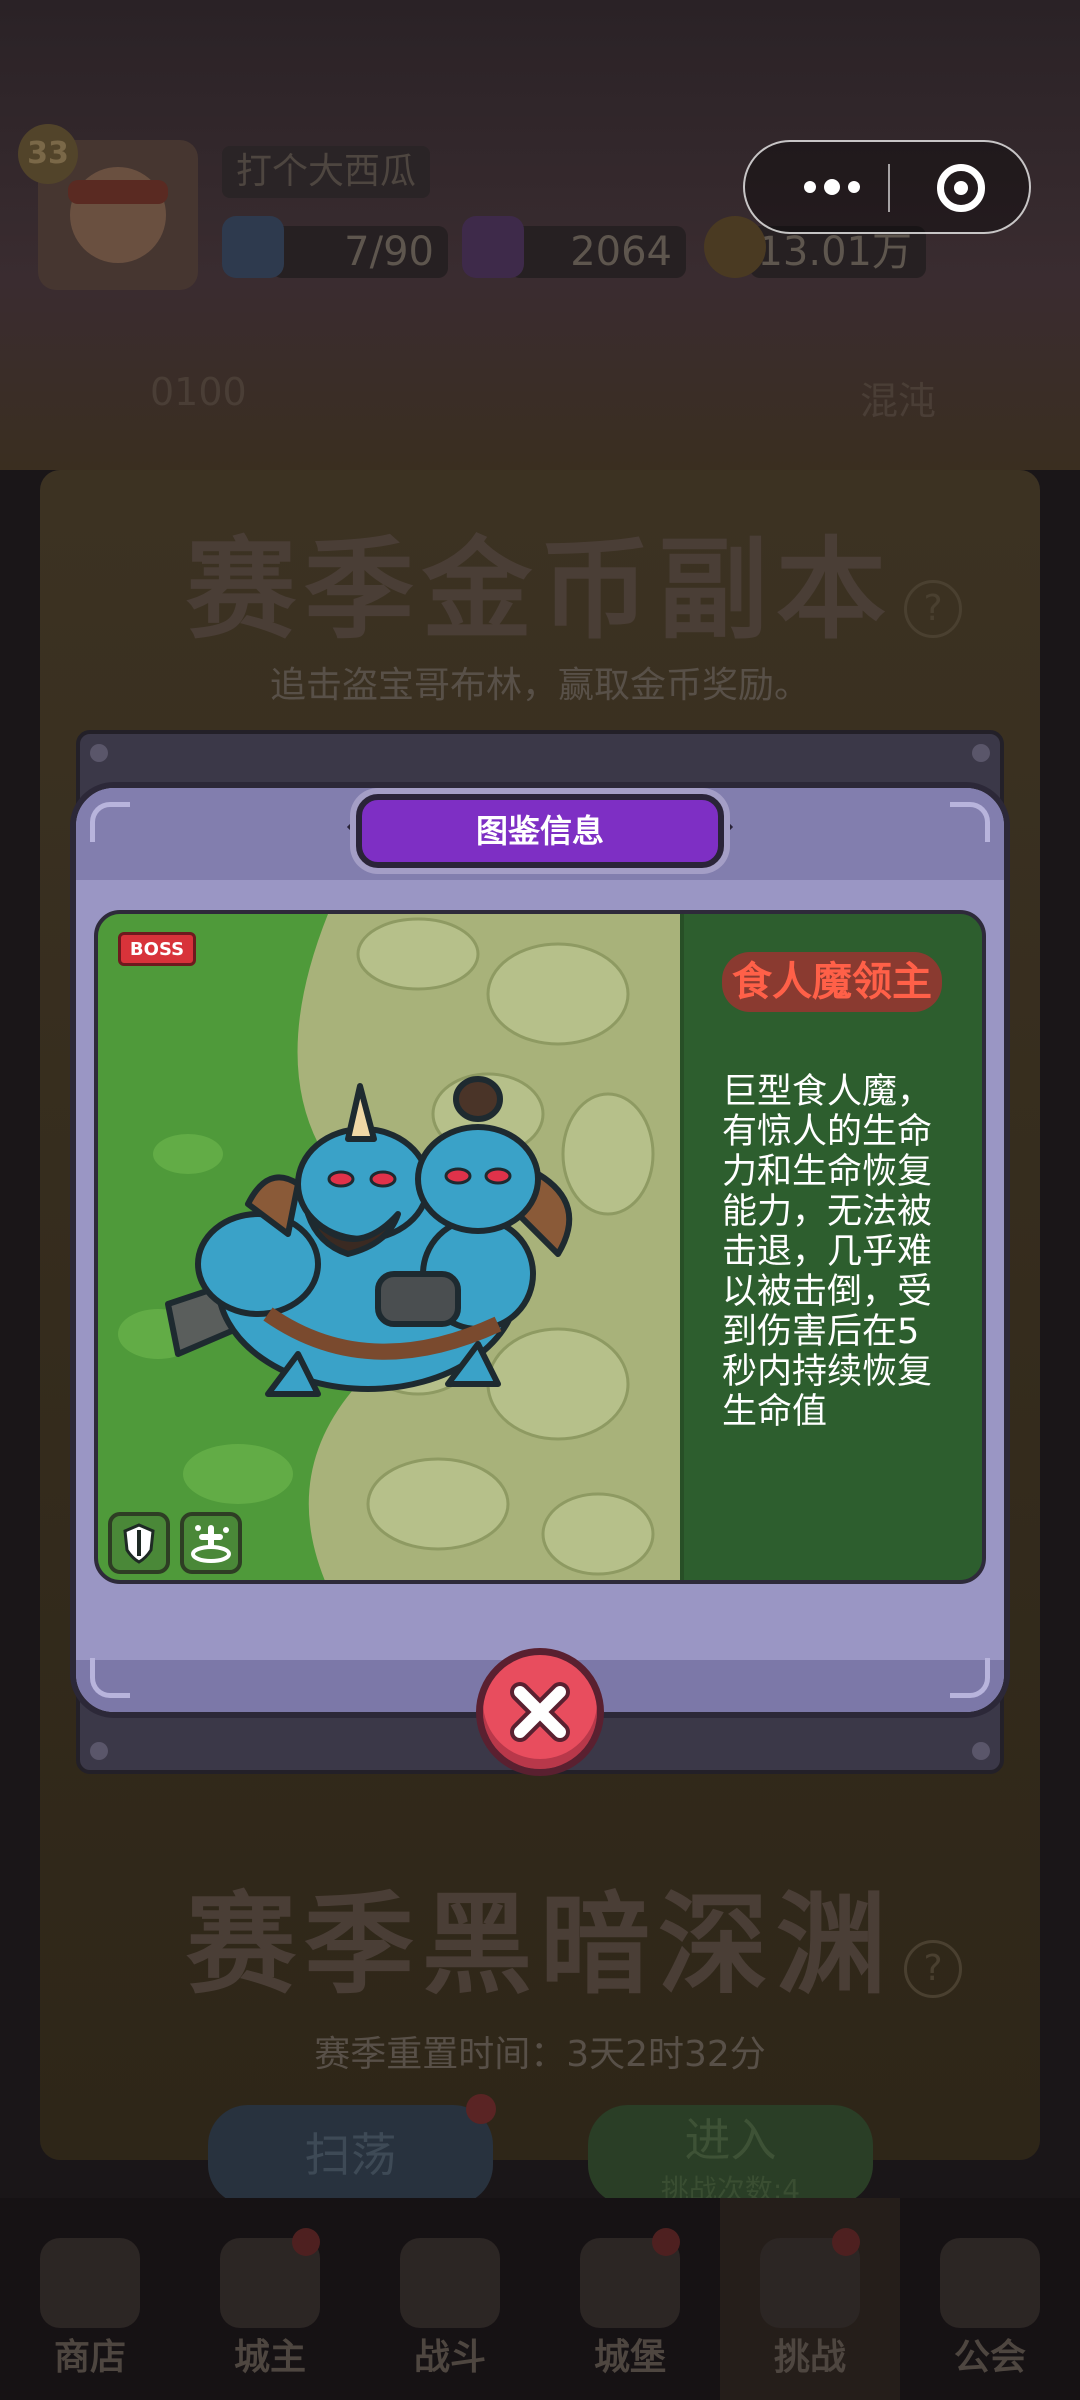 The width and height of the screenshot is (1080, 2400). What do you see at coordinates (832, 187) in the screenshot?
I see `more-menu-icon` at bounding box center [832, 187].